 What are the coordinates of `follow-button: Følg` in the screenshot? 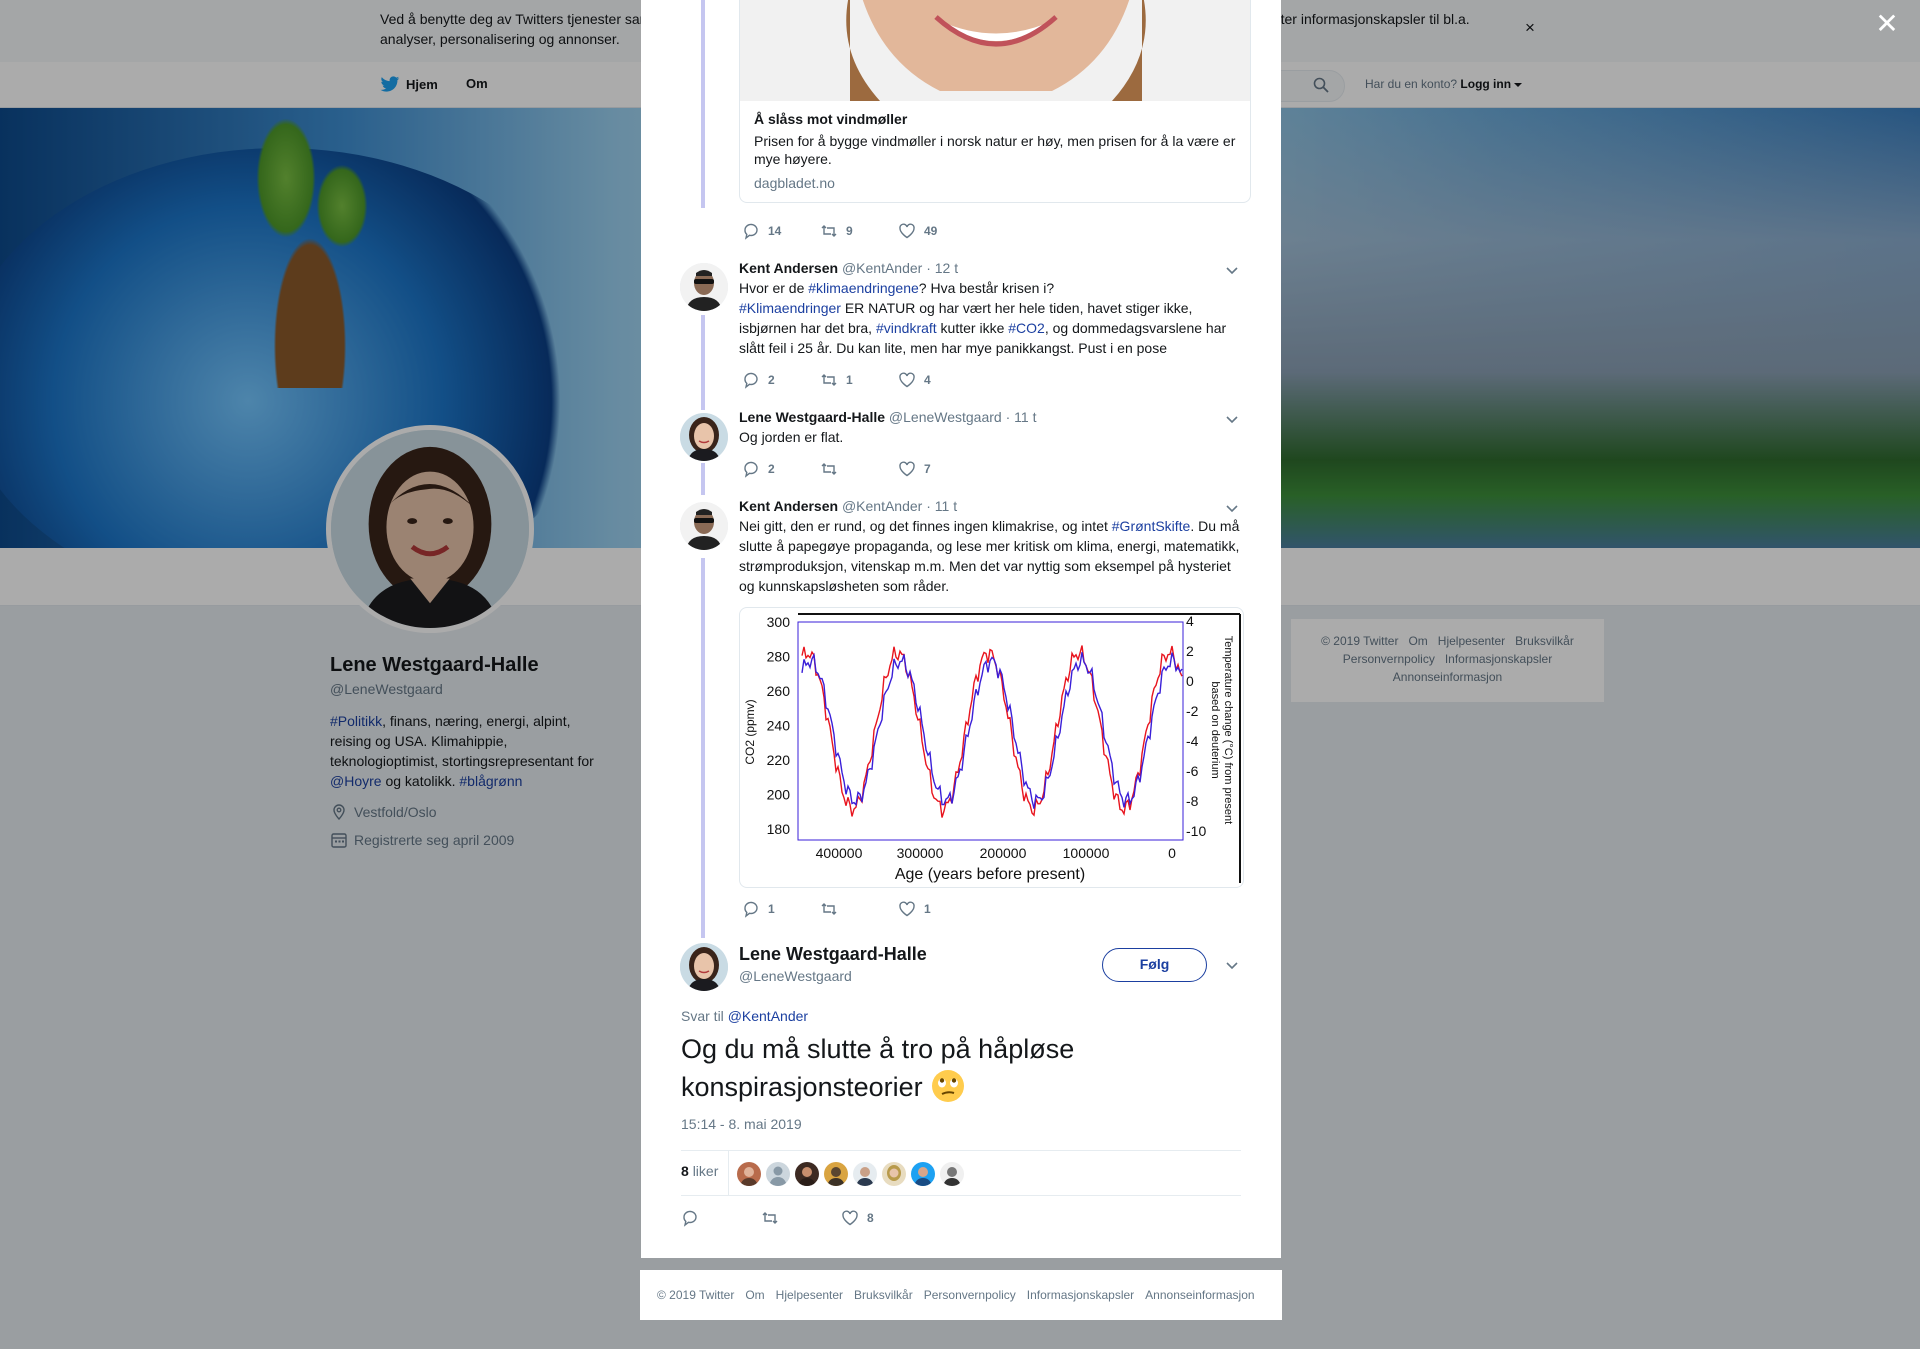 It's located at (1154, 965).